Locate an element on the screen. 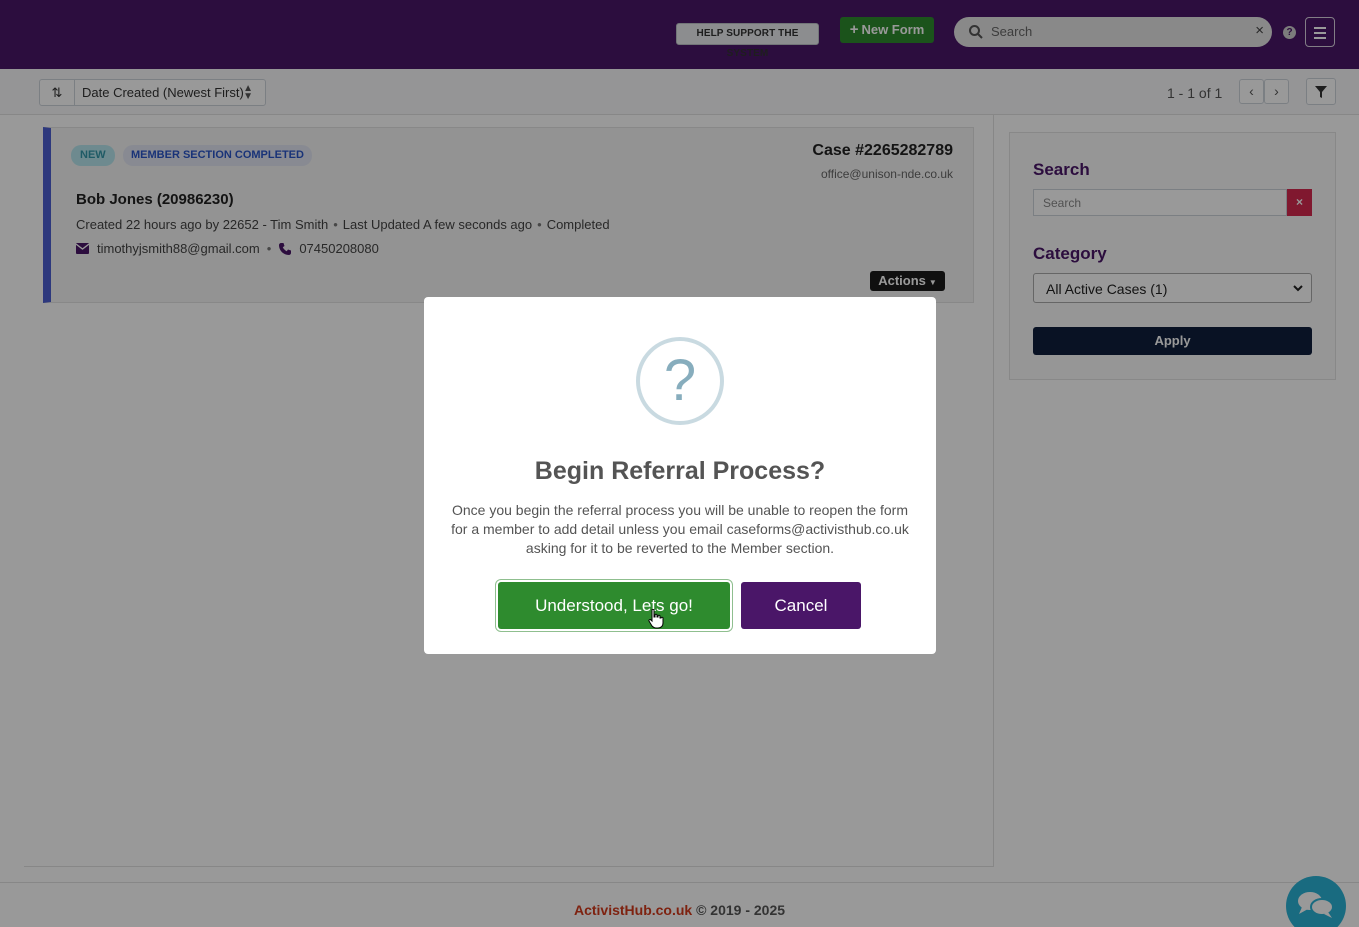  cancel-button: Cancel is located at coordinates (801, 605).